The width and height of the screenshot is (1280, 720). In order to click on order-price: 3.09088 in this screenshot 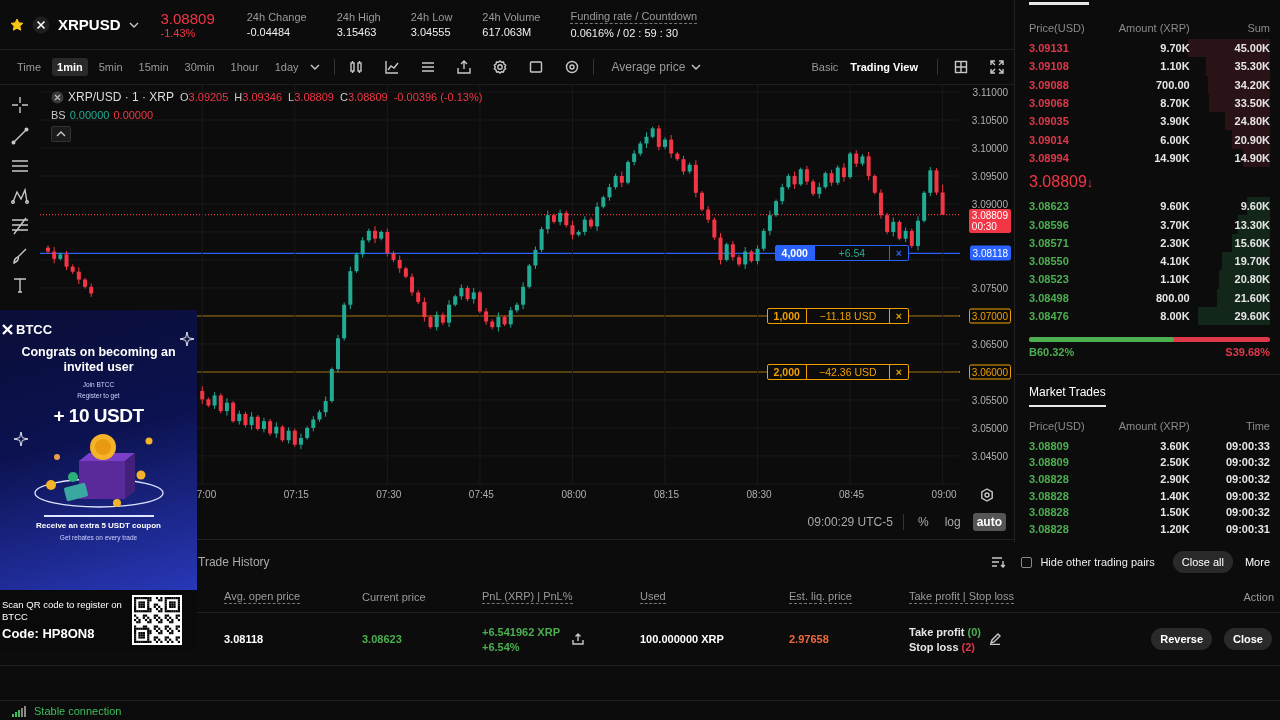, I will do `click(1069, 84)`.